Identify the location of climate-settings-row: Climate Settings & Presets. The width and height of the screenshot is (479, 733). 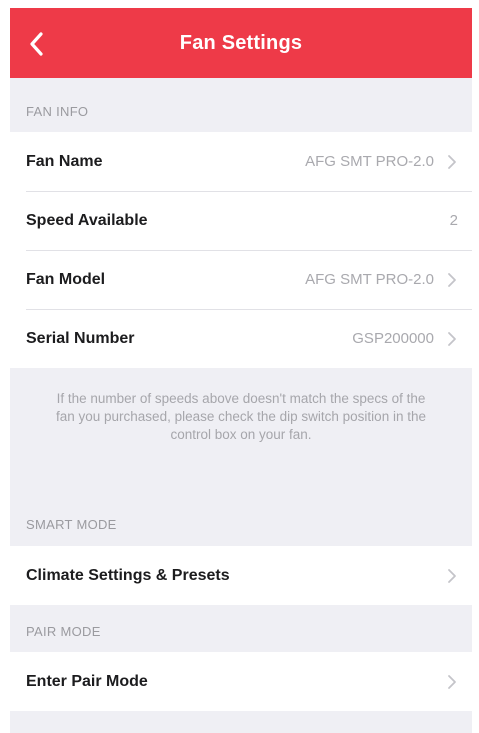
(241, 575).